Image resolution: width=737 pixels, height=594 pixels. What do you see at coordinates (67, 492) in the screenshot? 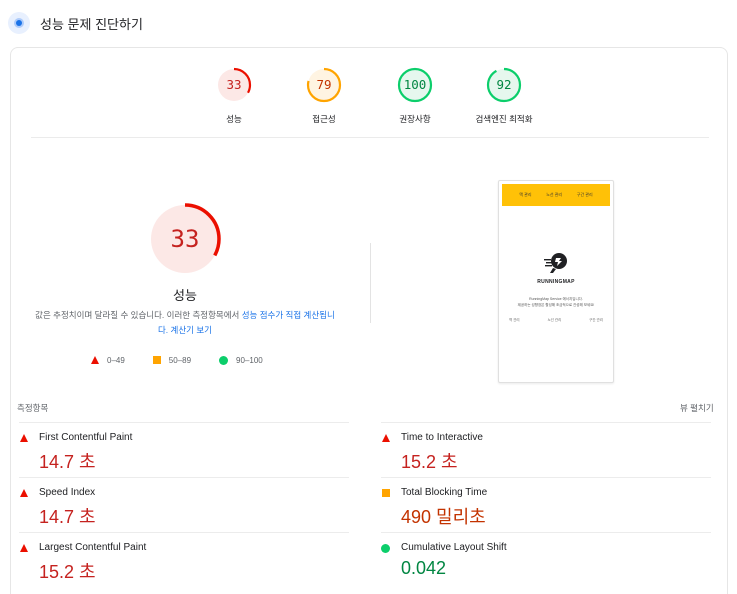
I see `metric-name: Speed Index` at bounding box center [67, 492].